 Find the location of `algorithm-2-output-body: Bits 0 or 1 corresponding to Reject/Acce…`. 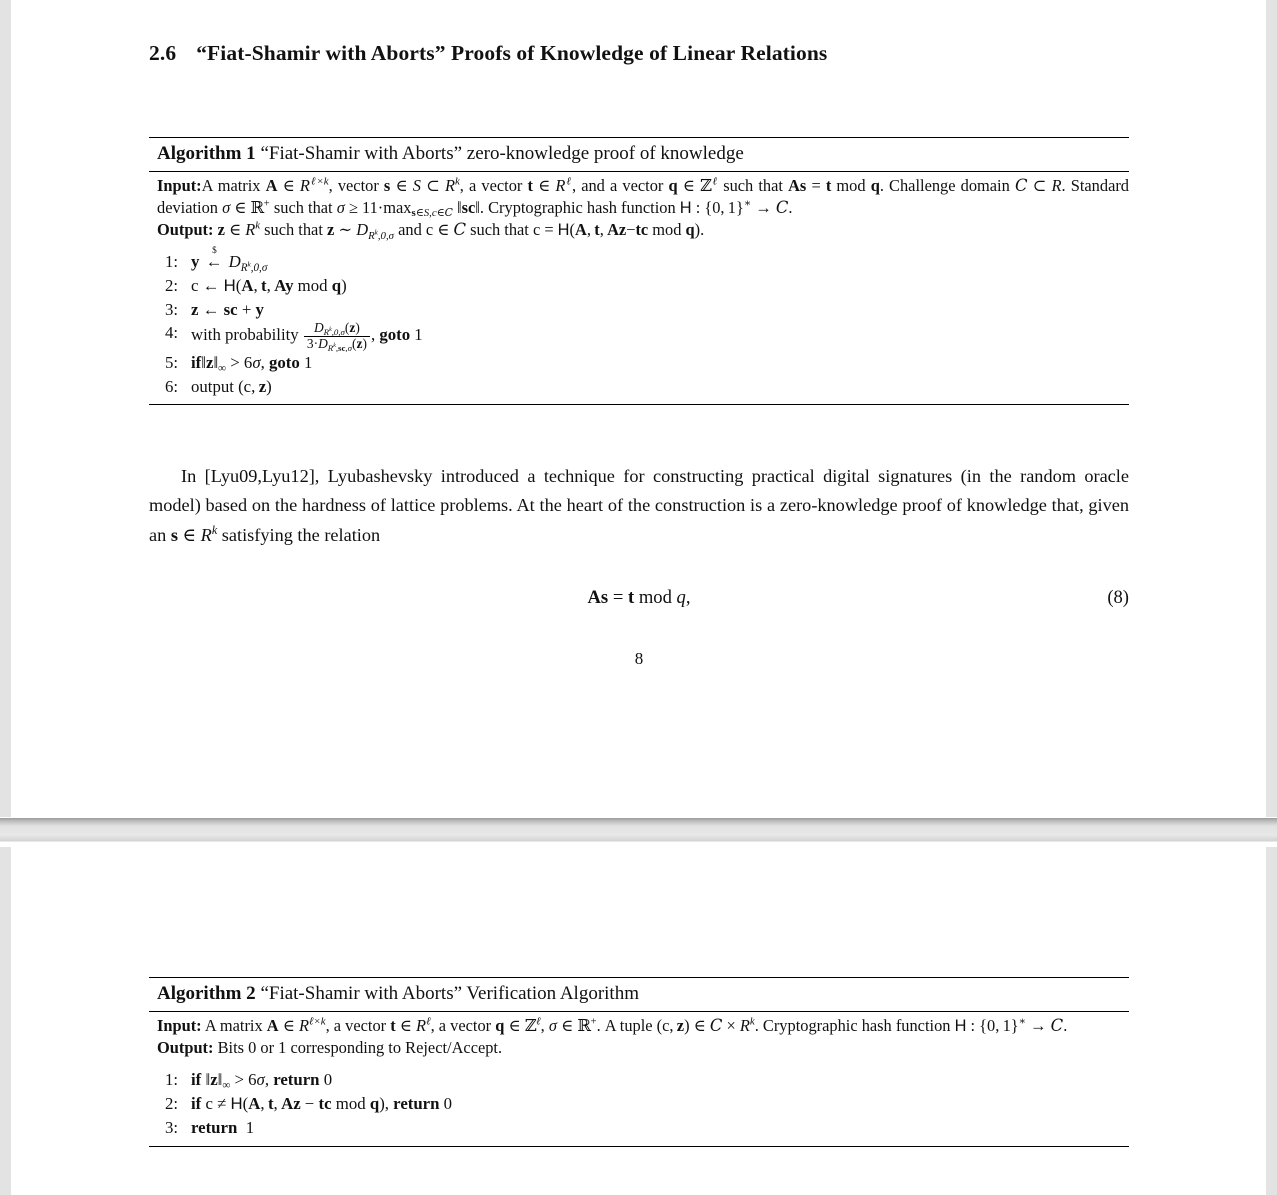

algorithm-2-output-body: Bits 0 or 1 corresponding to Reject/Acce… is located at coordinates (360, 1048).